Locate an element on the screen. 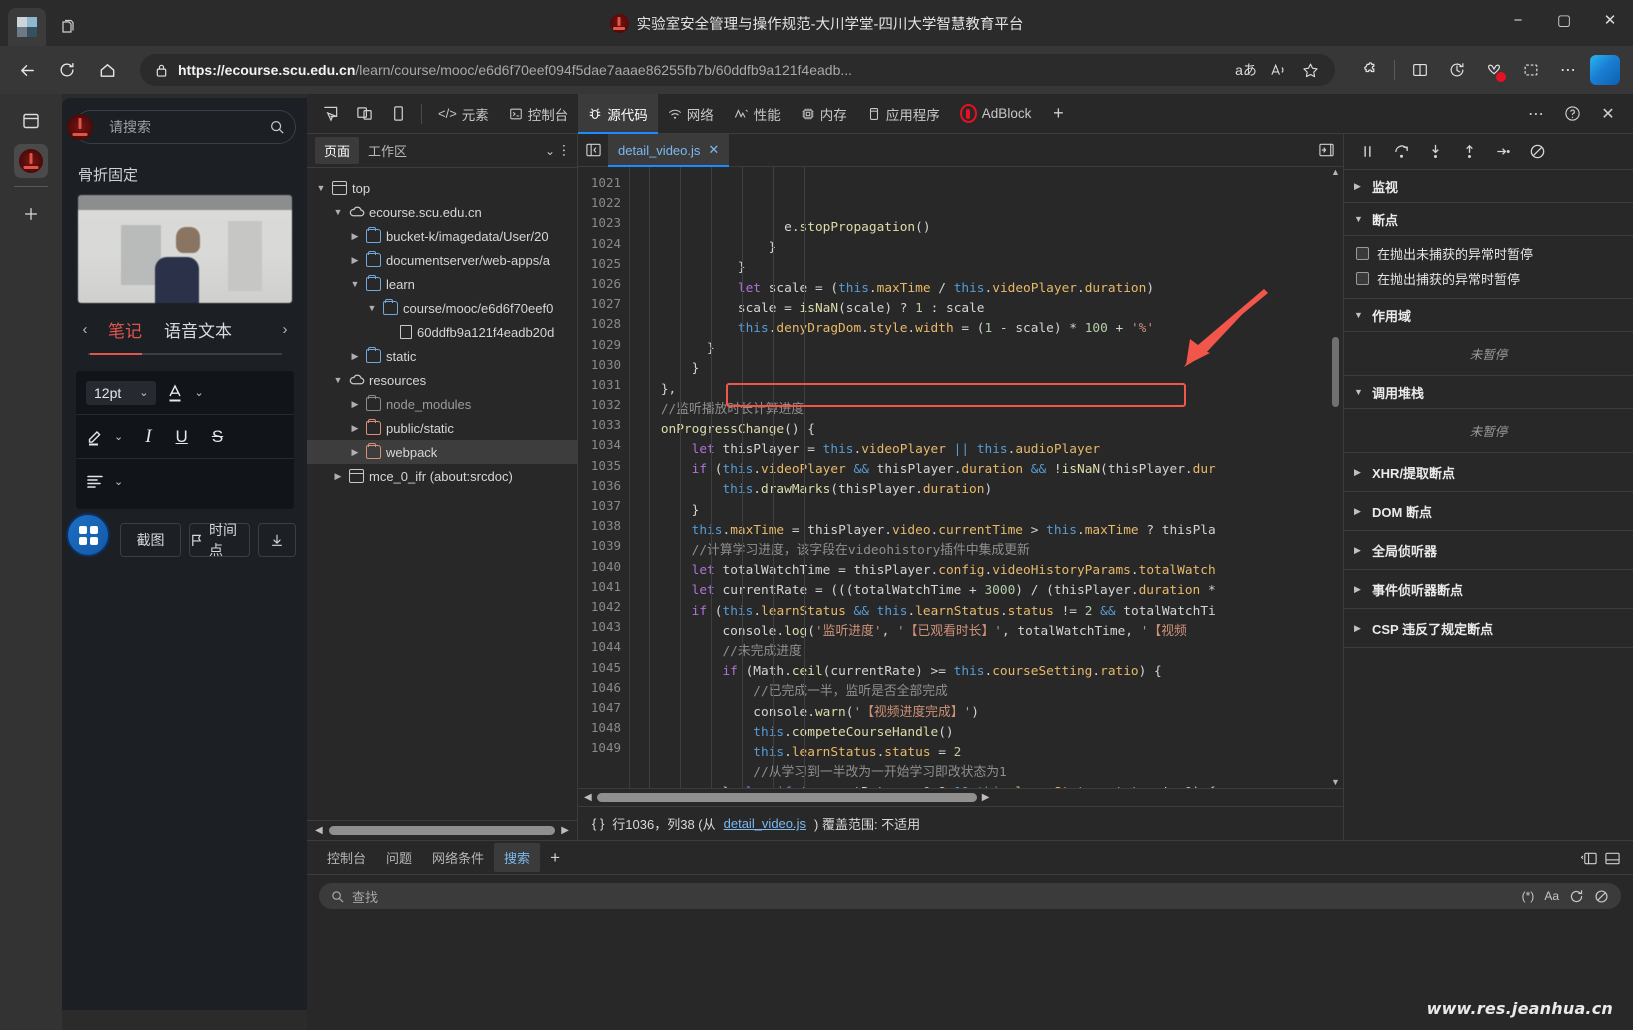 This screenshot has height=1030, width=1633. debugger-section: ▶ 全局侦听器 is located at coordinates (1488, 550).